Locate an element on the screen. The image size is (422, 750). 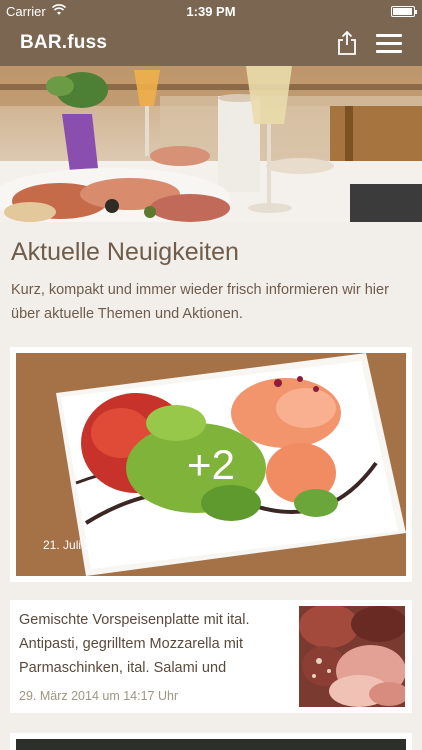
news-card-next-photo is located at coordinates (211, 744).